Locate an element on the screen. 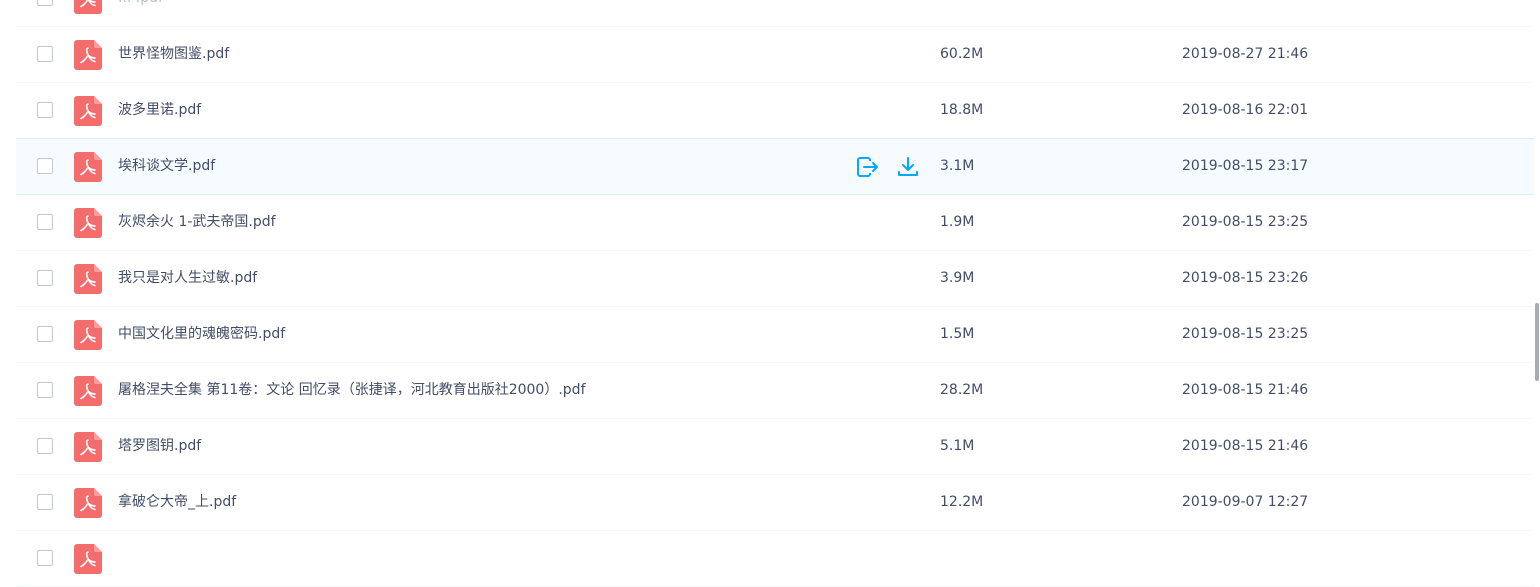 This screenshot has width=1540, height=587. file-date: 2019-08-15 23:17 is located at coordinates (1245, 166).